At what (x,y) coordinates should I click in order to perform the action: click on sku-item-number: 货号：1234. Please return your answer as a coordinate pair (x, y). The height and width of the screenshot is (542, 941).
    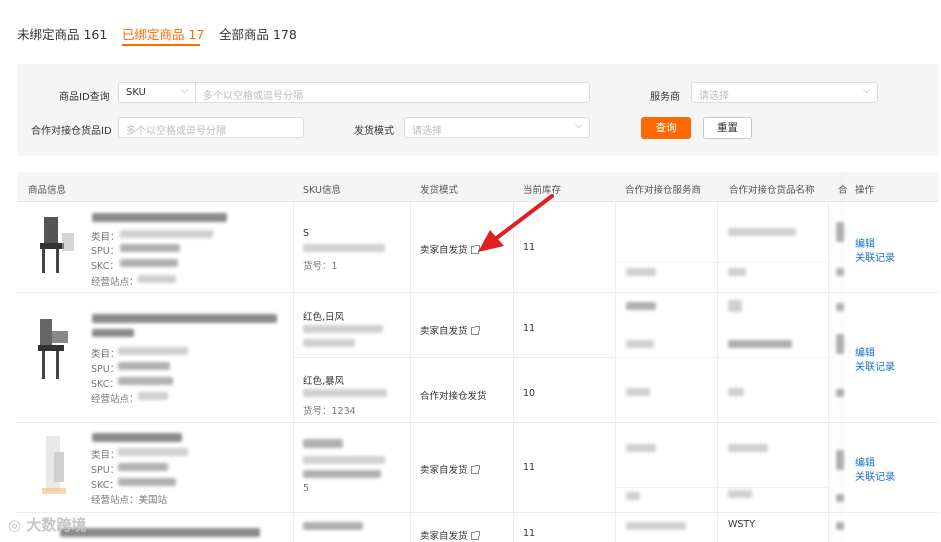
    Looking at the image, I should click on (329, 411).